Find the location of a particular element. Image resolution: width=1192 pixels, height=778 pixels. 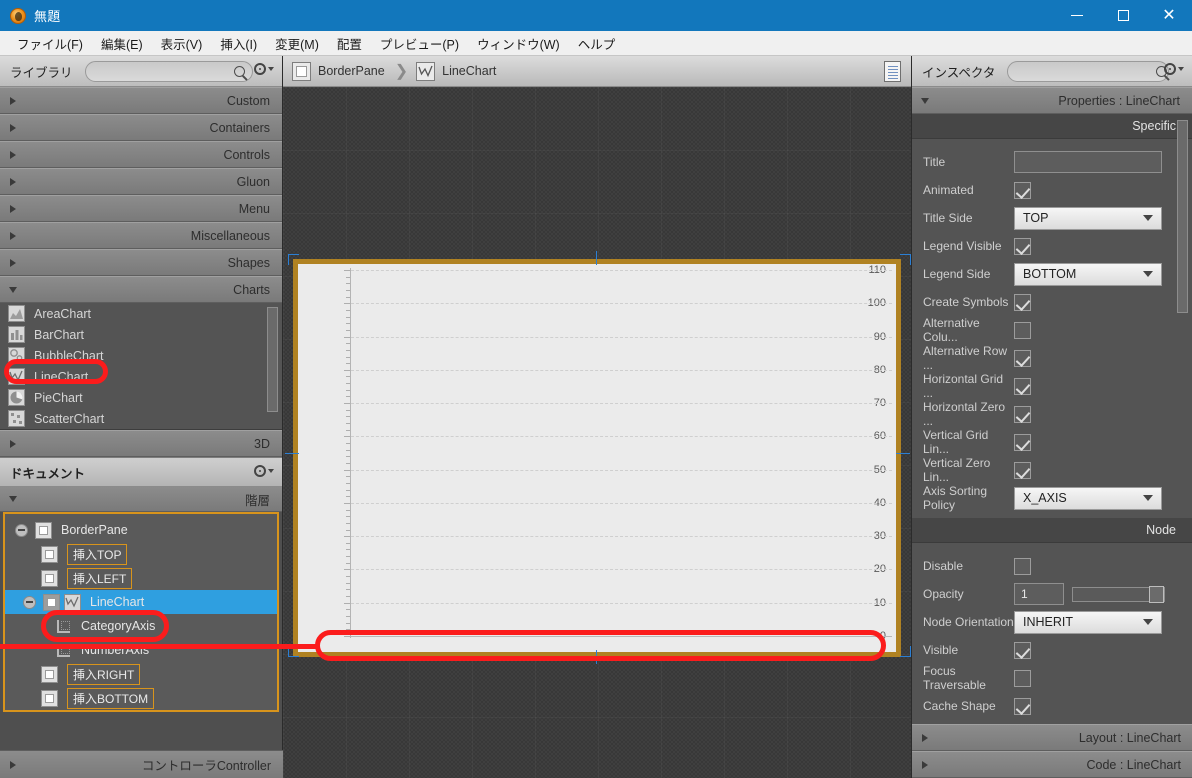

visible-checkbox is located at coordinates (1022, 650).